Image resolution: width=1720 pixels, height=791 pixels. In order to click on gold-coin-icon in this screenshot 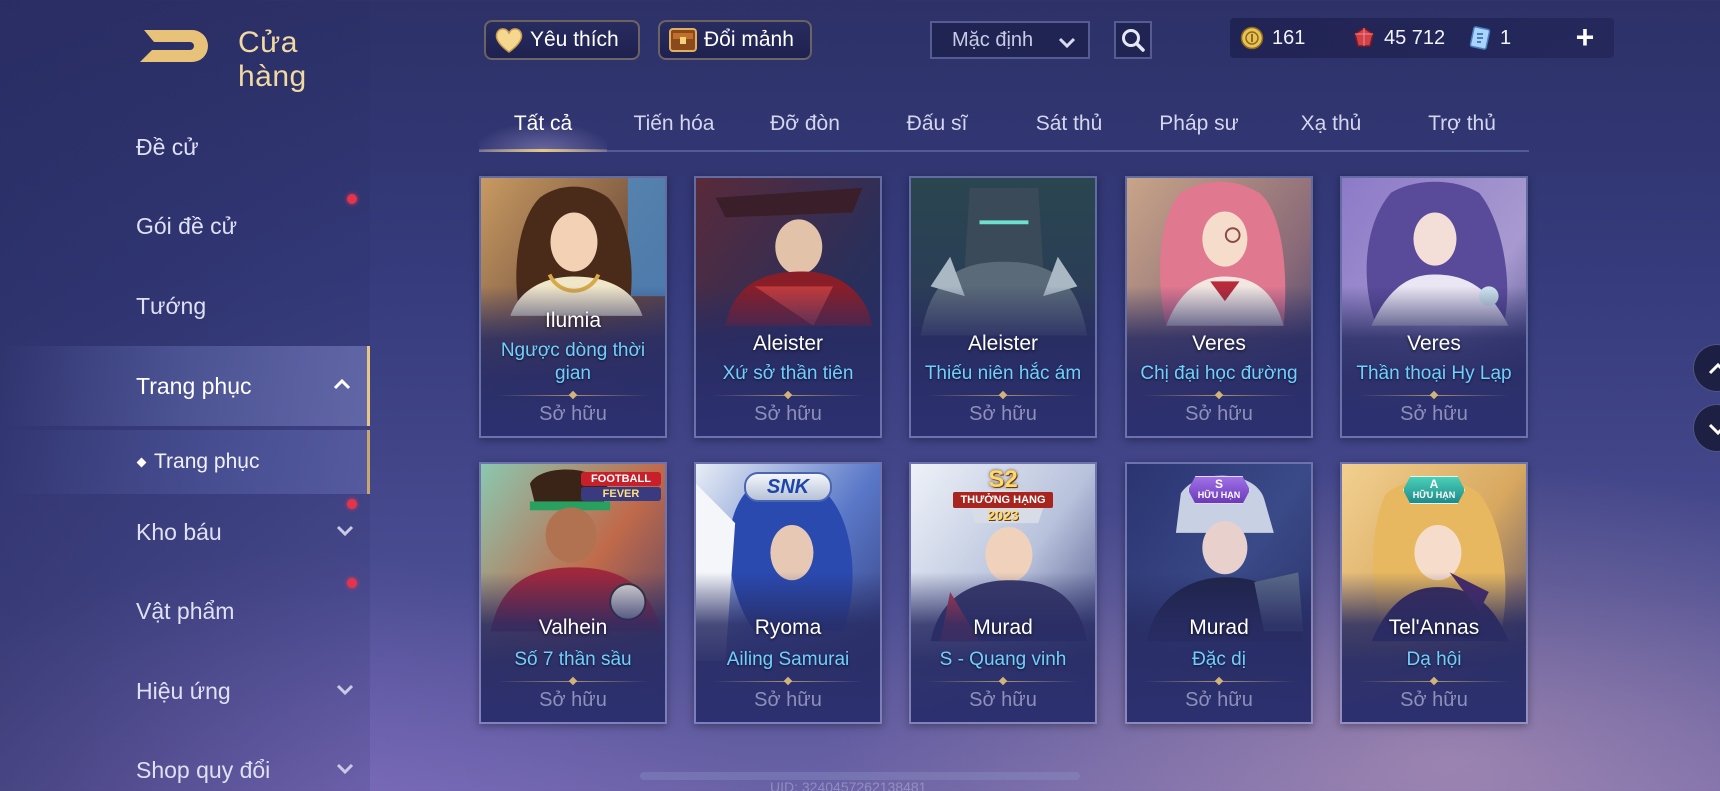, I will do `click(1252, 38)`.